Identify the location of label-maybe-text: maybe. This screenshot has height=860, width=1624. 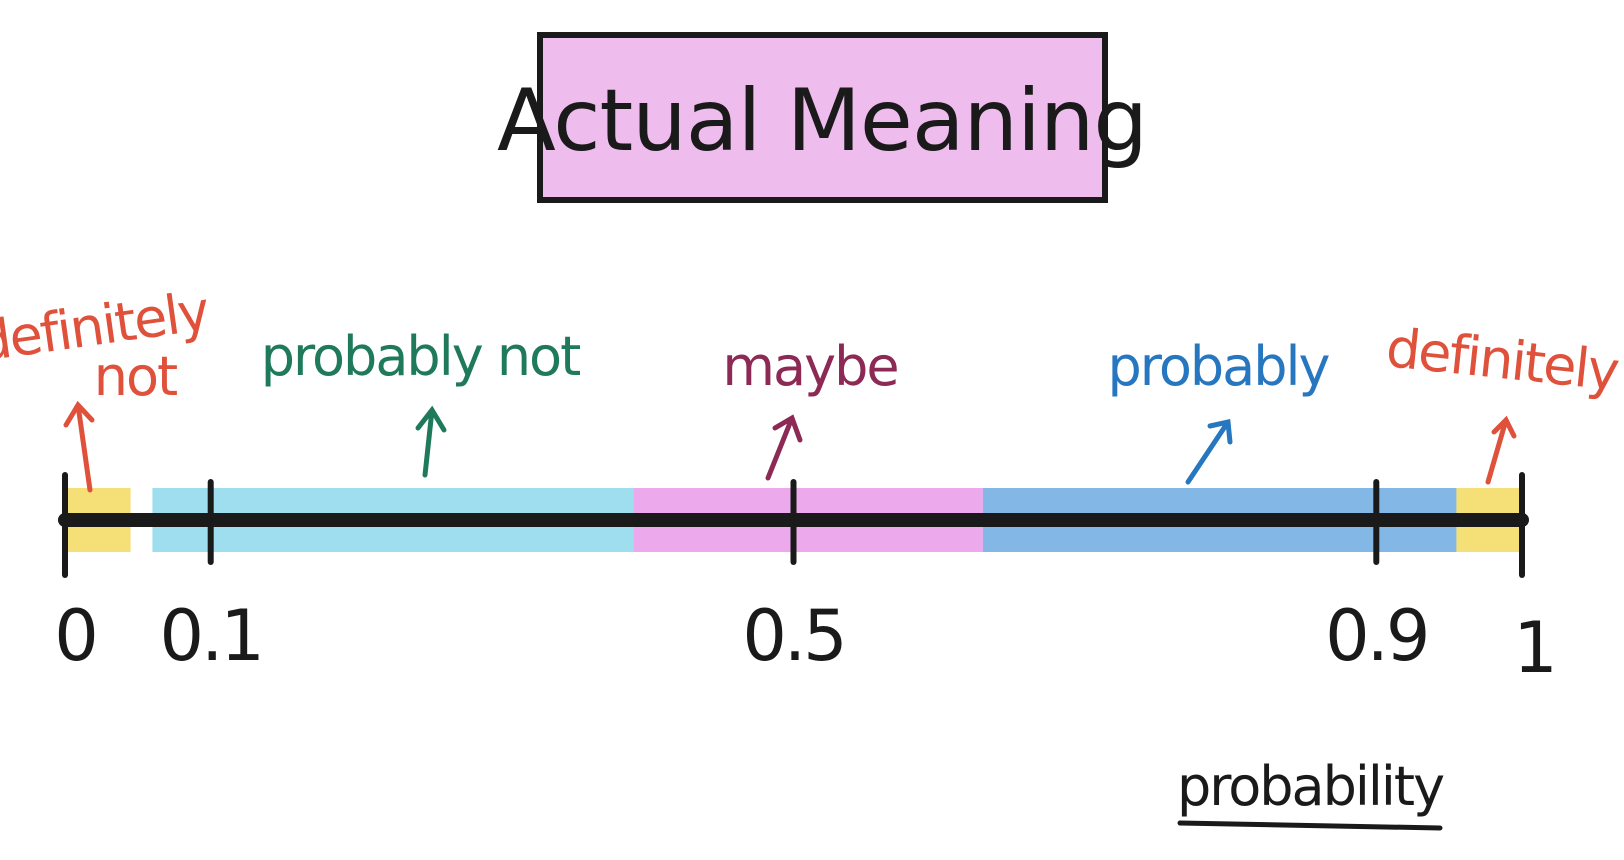
(809, 366).